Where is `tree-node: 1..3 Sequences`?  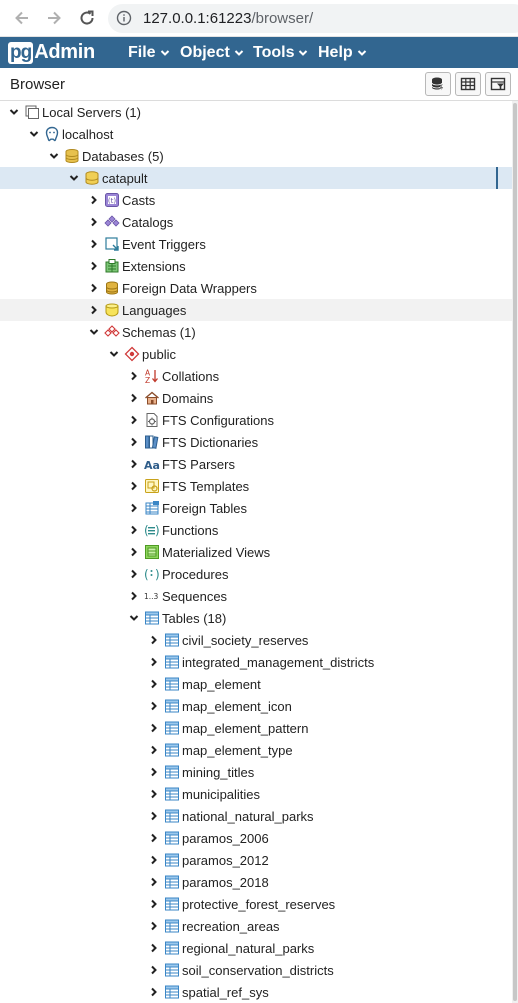
tree-node: 1..3 Sequences is located at coordinates (256, 596).